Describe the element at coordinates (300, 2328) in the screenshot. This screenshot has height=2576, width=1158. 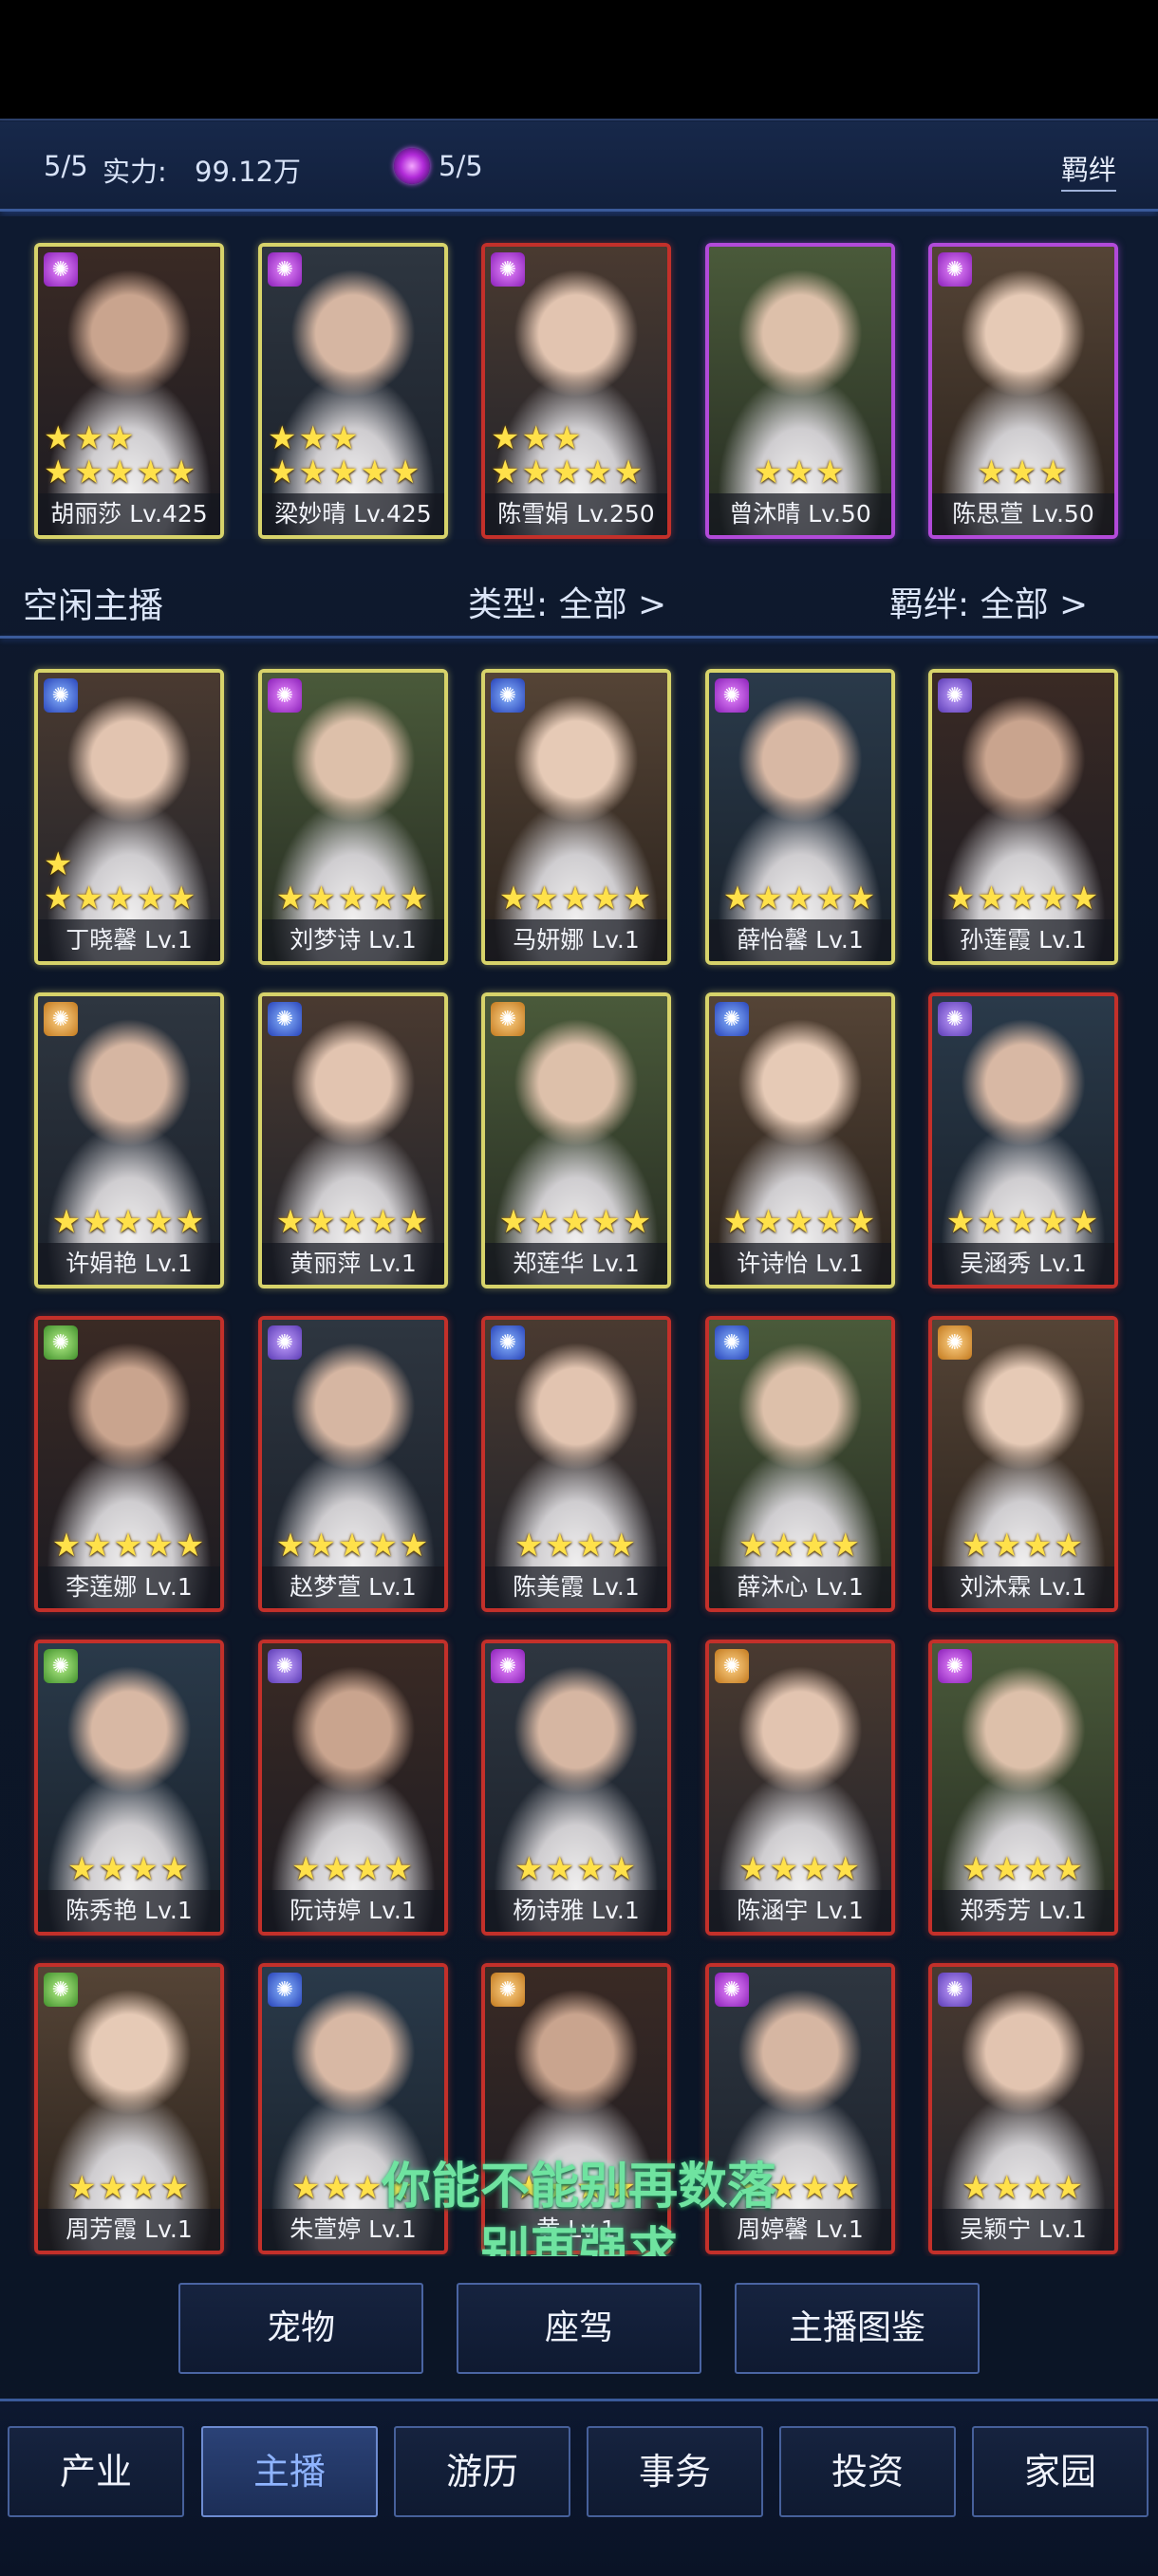
I see `pet-button: 宠物` at that location.